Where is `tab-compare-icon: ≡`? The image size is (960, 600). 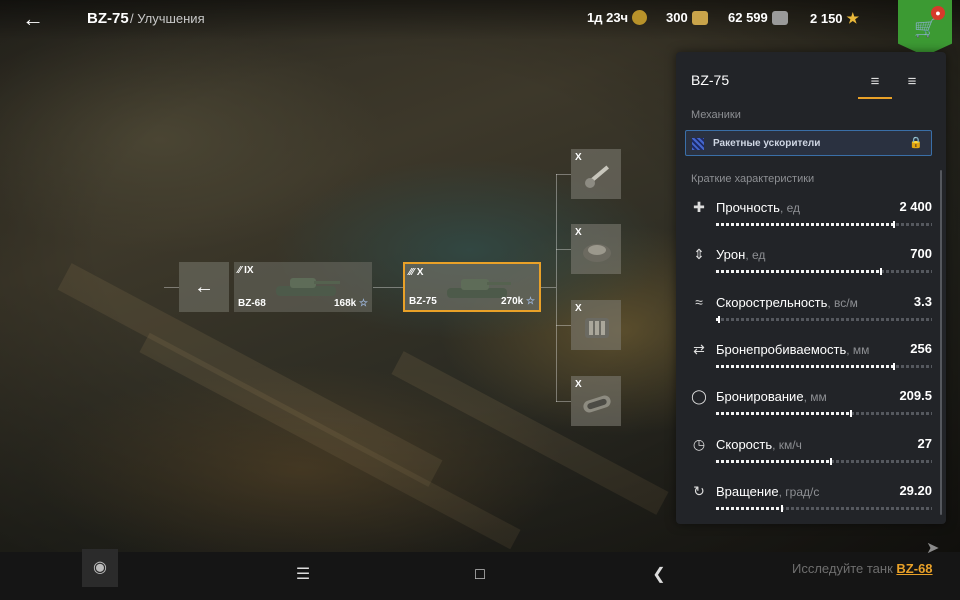
tab-compare-icon: ≡ is located at coordinates (912, 84).